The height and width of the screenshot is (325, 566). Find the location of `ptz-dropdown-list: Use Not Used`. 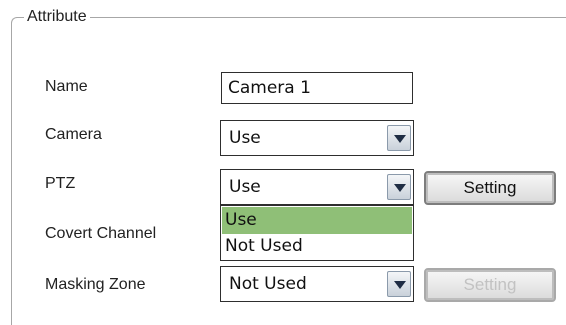

ptz-dropdown-list: Use Not Used is located at coordinates (317, 233).